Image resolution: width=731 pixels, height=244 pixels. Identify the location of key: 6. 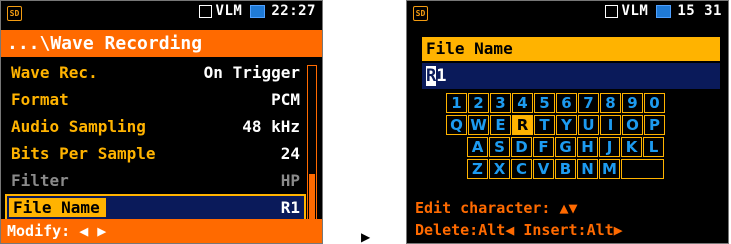
(566, 103).